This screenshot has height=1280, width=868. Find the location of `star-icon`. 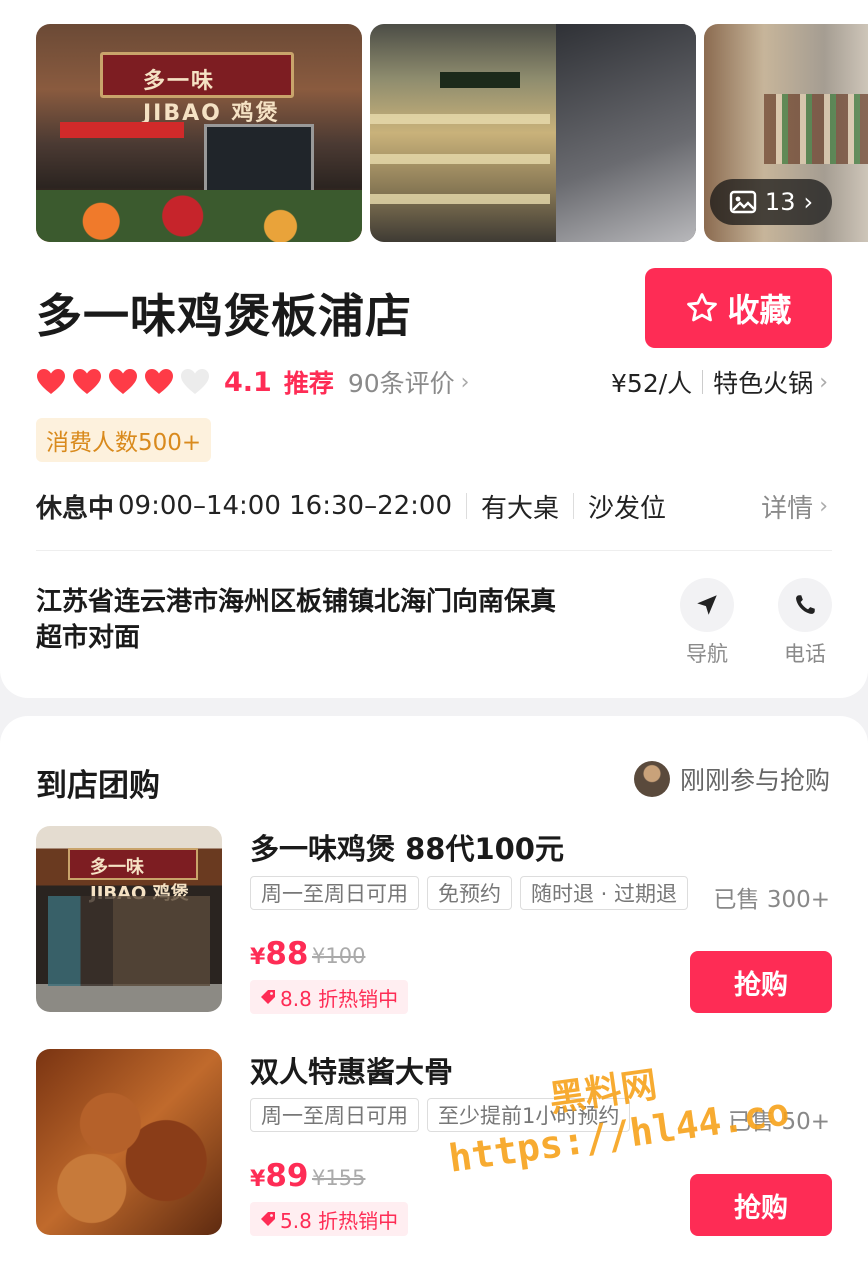

star-icon is located at coordinates (702, 307).